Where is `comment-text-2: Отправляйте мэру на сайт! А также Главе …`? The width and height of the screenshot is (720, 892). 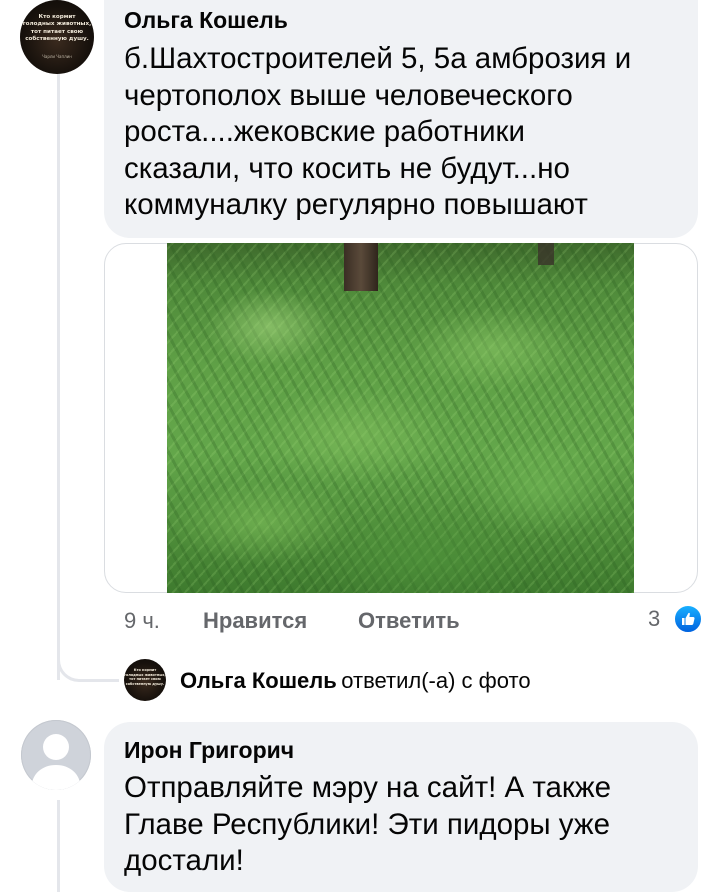
comment-text-2: Отправляйте мэру на сайт! А также Главе … is located at coordinates (367, 824).